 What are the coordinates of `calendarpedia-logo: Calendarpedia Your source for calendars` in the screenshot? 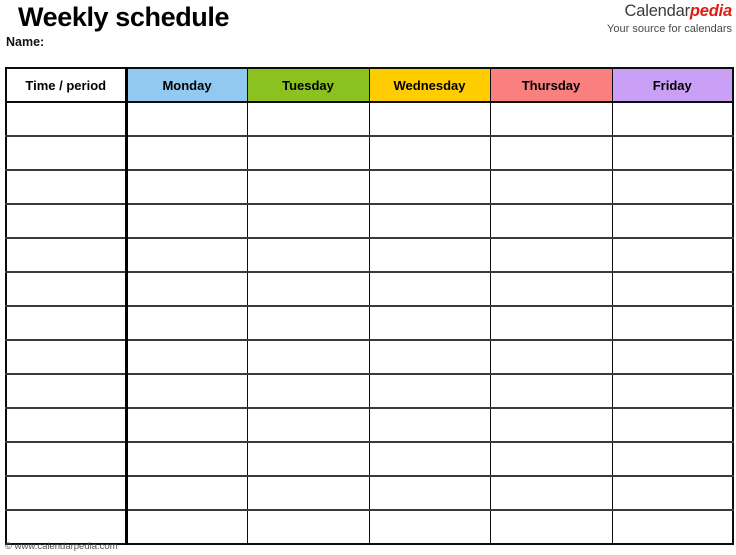 It's located at (669, 19).